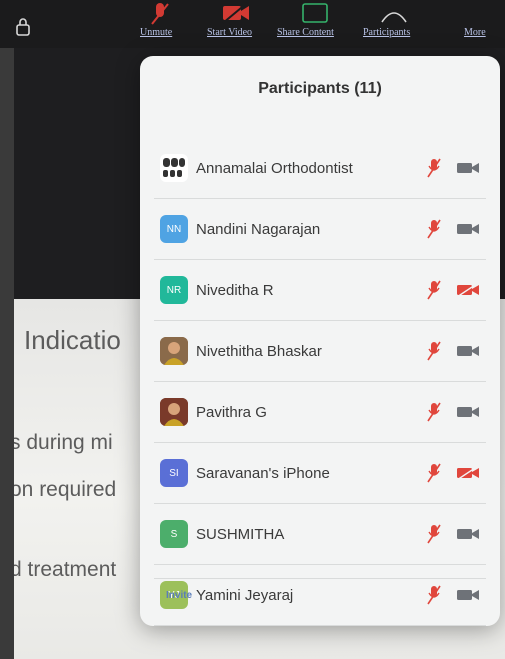  I want to click on participant-row: NR Niveditha R, so click(320, 290).